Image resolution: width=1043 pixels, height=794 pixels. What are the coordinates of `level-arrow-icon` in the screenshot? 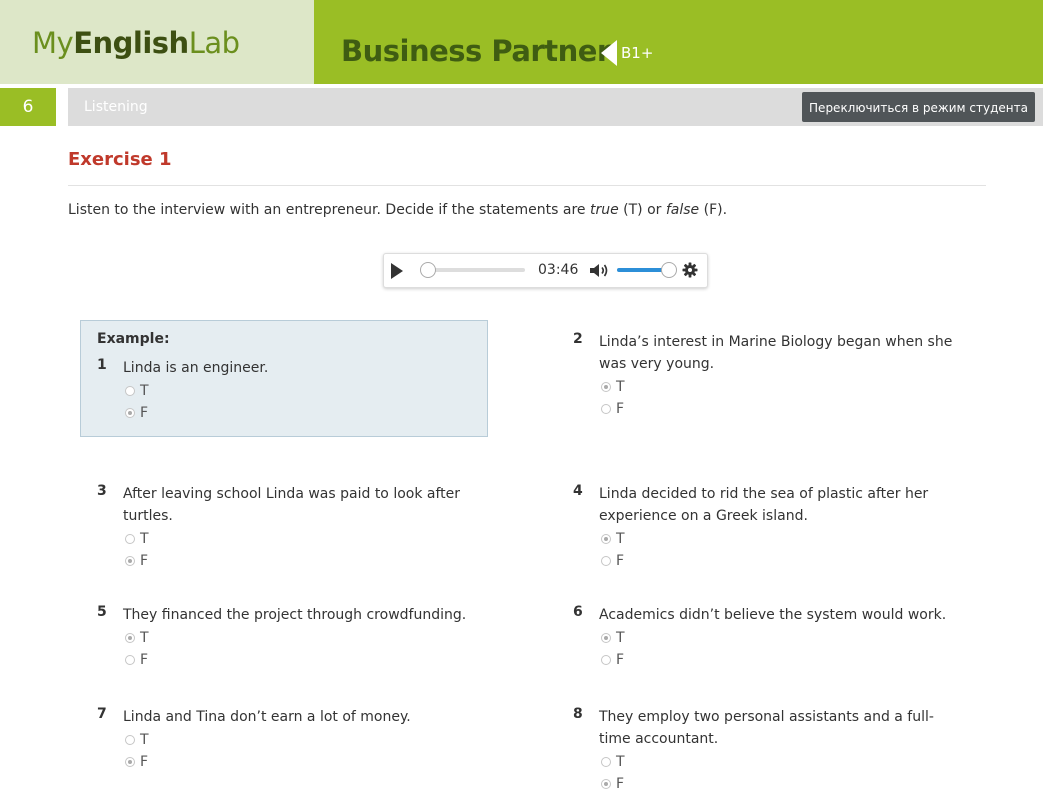 It's located at (609, 53).